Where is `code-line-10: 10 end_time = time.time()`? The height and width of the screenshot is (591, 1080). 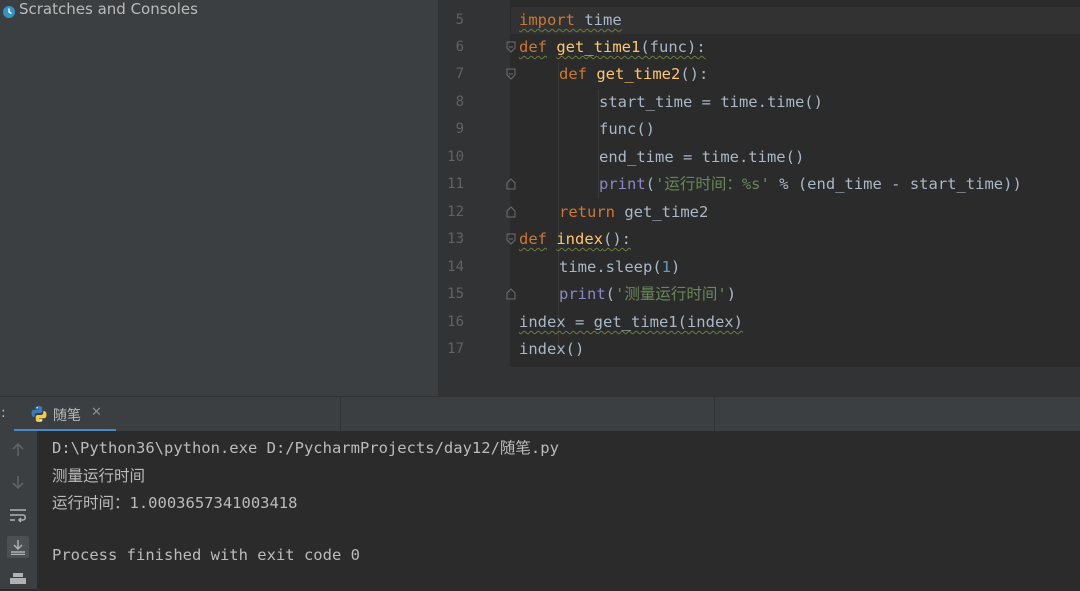 code-line-10: 10 end_time = time.time() is located at coordinates (759, 157).